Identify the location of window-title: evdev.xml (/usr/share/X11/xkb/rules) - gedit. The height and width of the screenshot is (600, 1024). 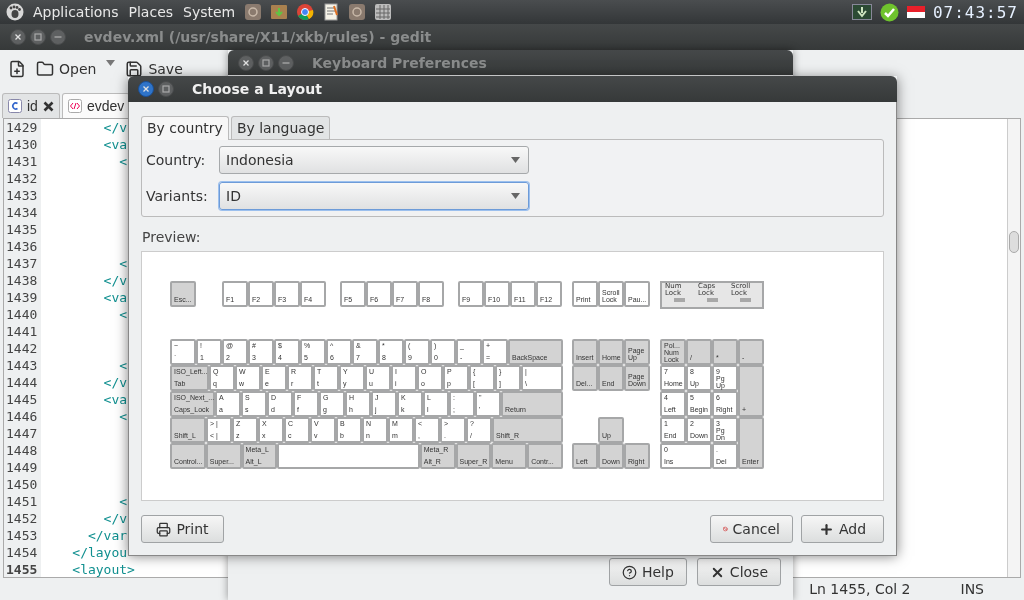
(258, 37).